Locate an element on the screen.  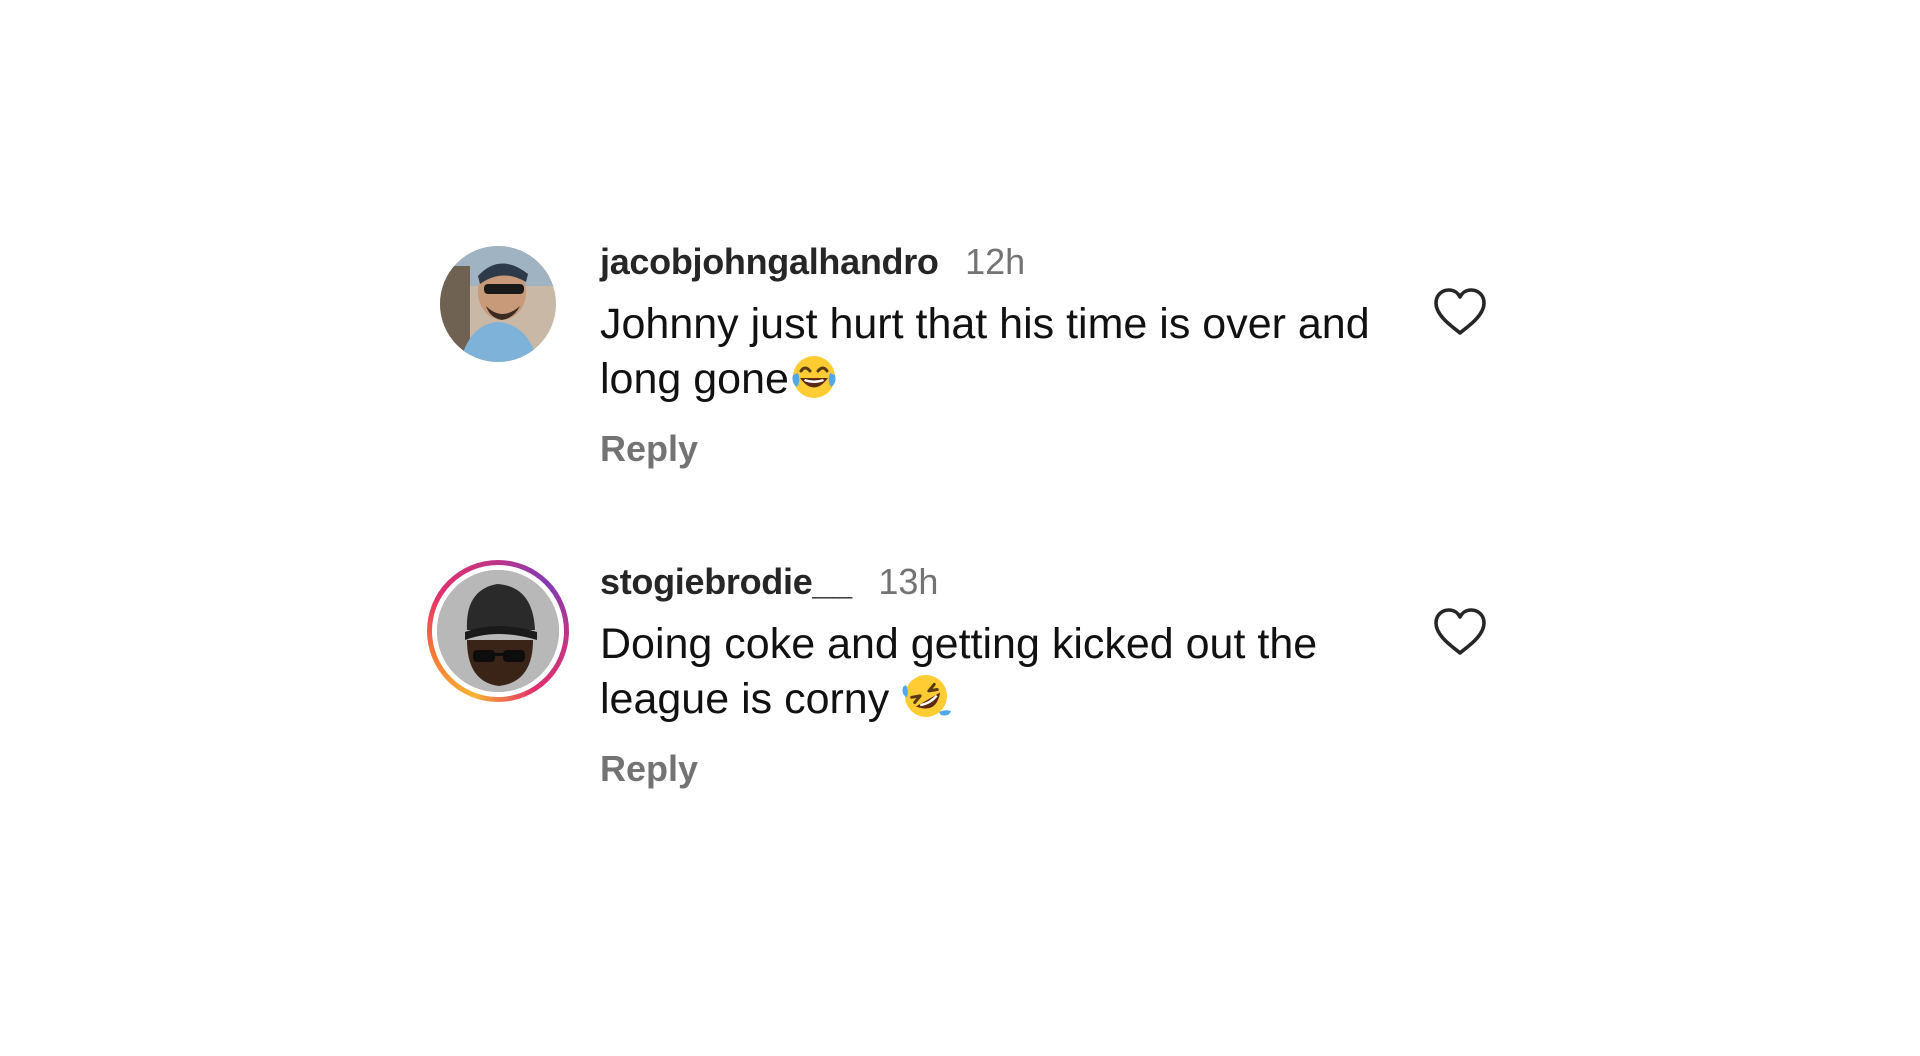
comment-username: stogiebrodie__ is located at coordinates (726, 581).